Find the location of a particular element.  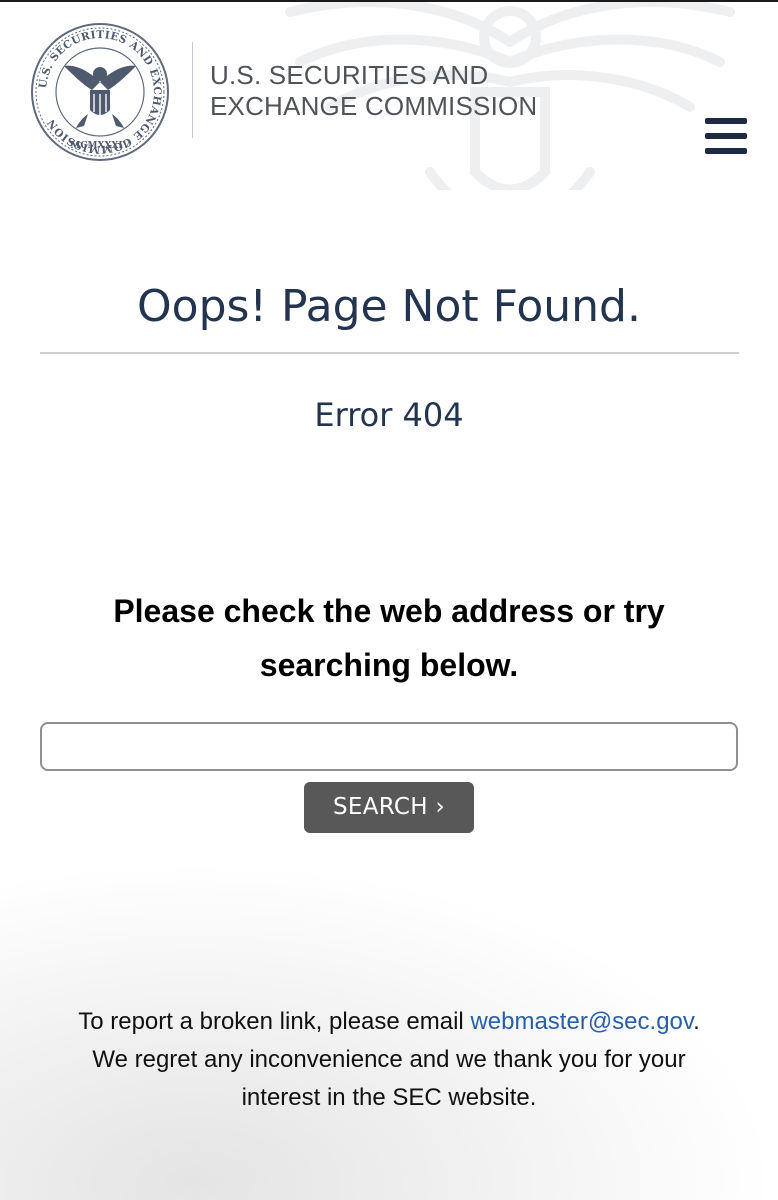

page-title: Oops! Page Not Found. is located at coordinates (389, 306).